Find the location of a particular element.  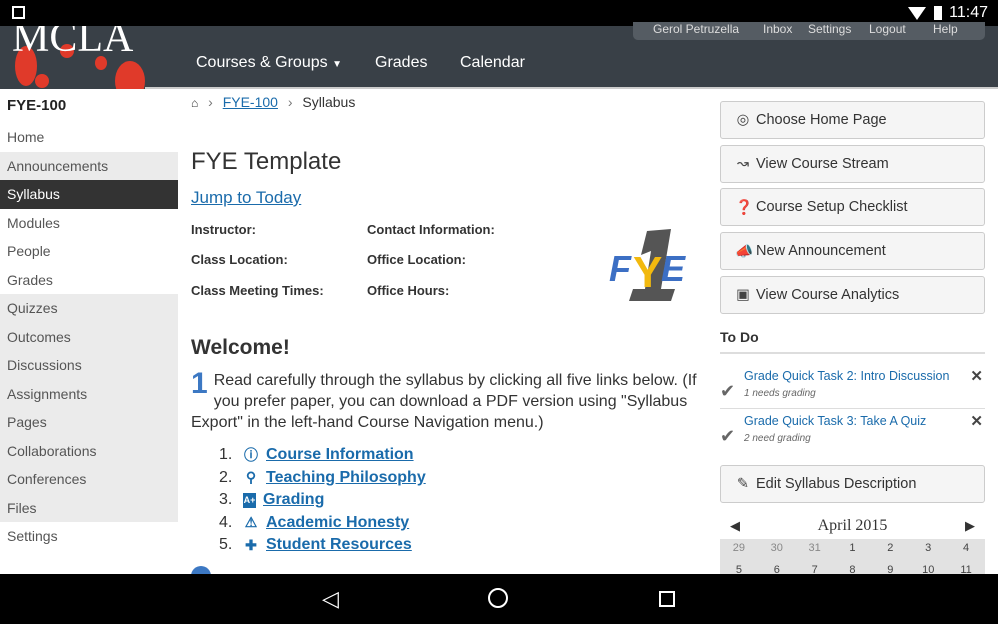

warning-icon: ⚠ is located at coordinates (251, 522).